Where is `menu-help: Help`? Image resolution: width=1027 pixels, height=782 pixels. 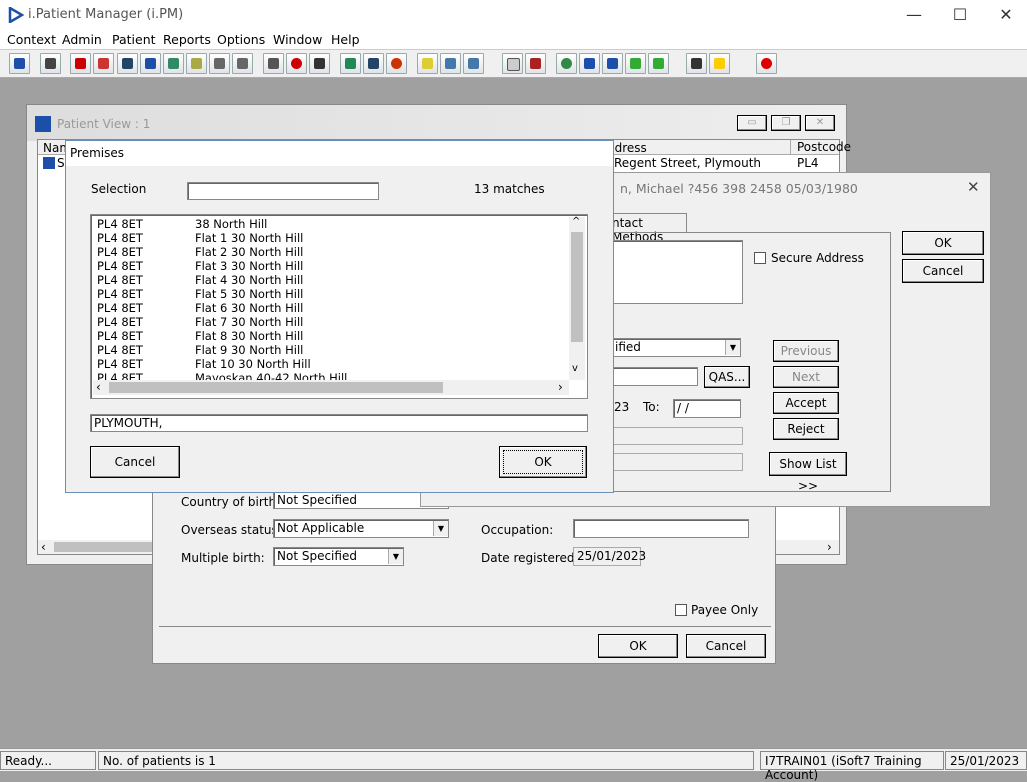 menu-help: Help is located at coordinates (345, 39).